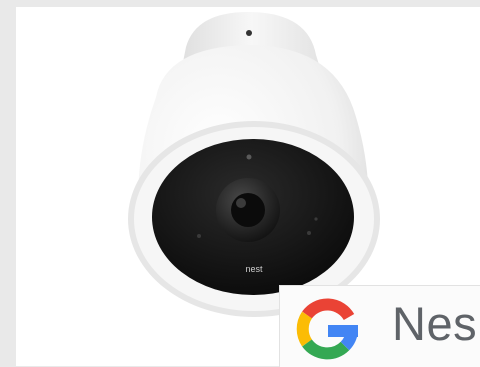 The image size is (480, 367). I want to click on status-light, so click(249, 157).